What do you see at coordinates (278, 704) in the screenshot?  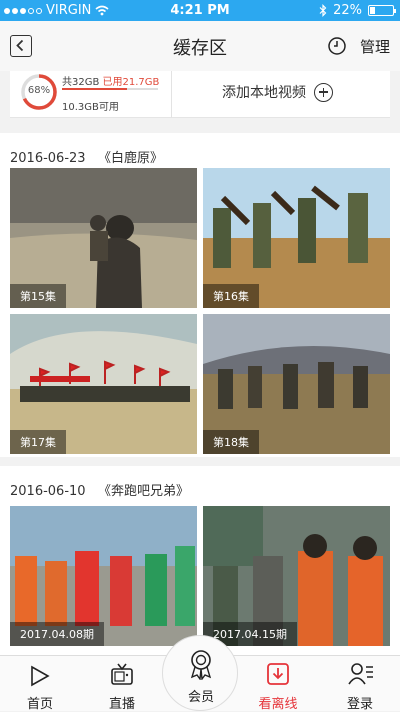 I see `tab-offline-label: 看离线` at bounding box center [278, 704].